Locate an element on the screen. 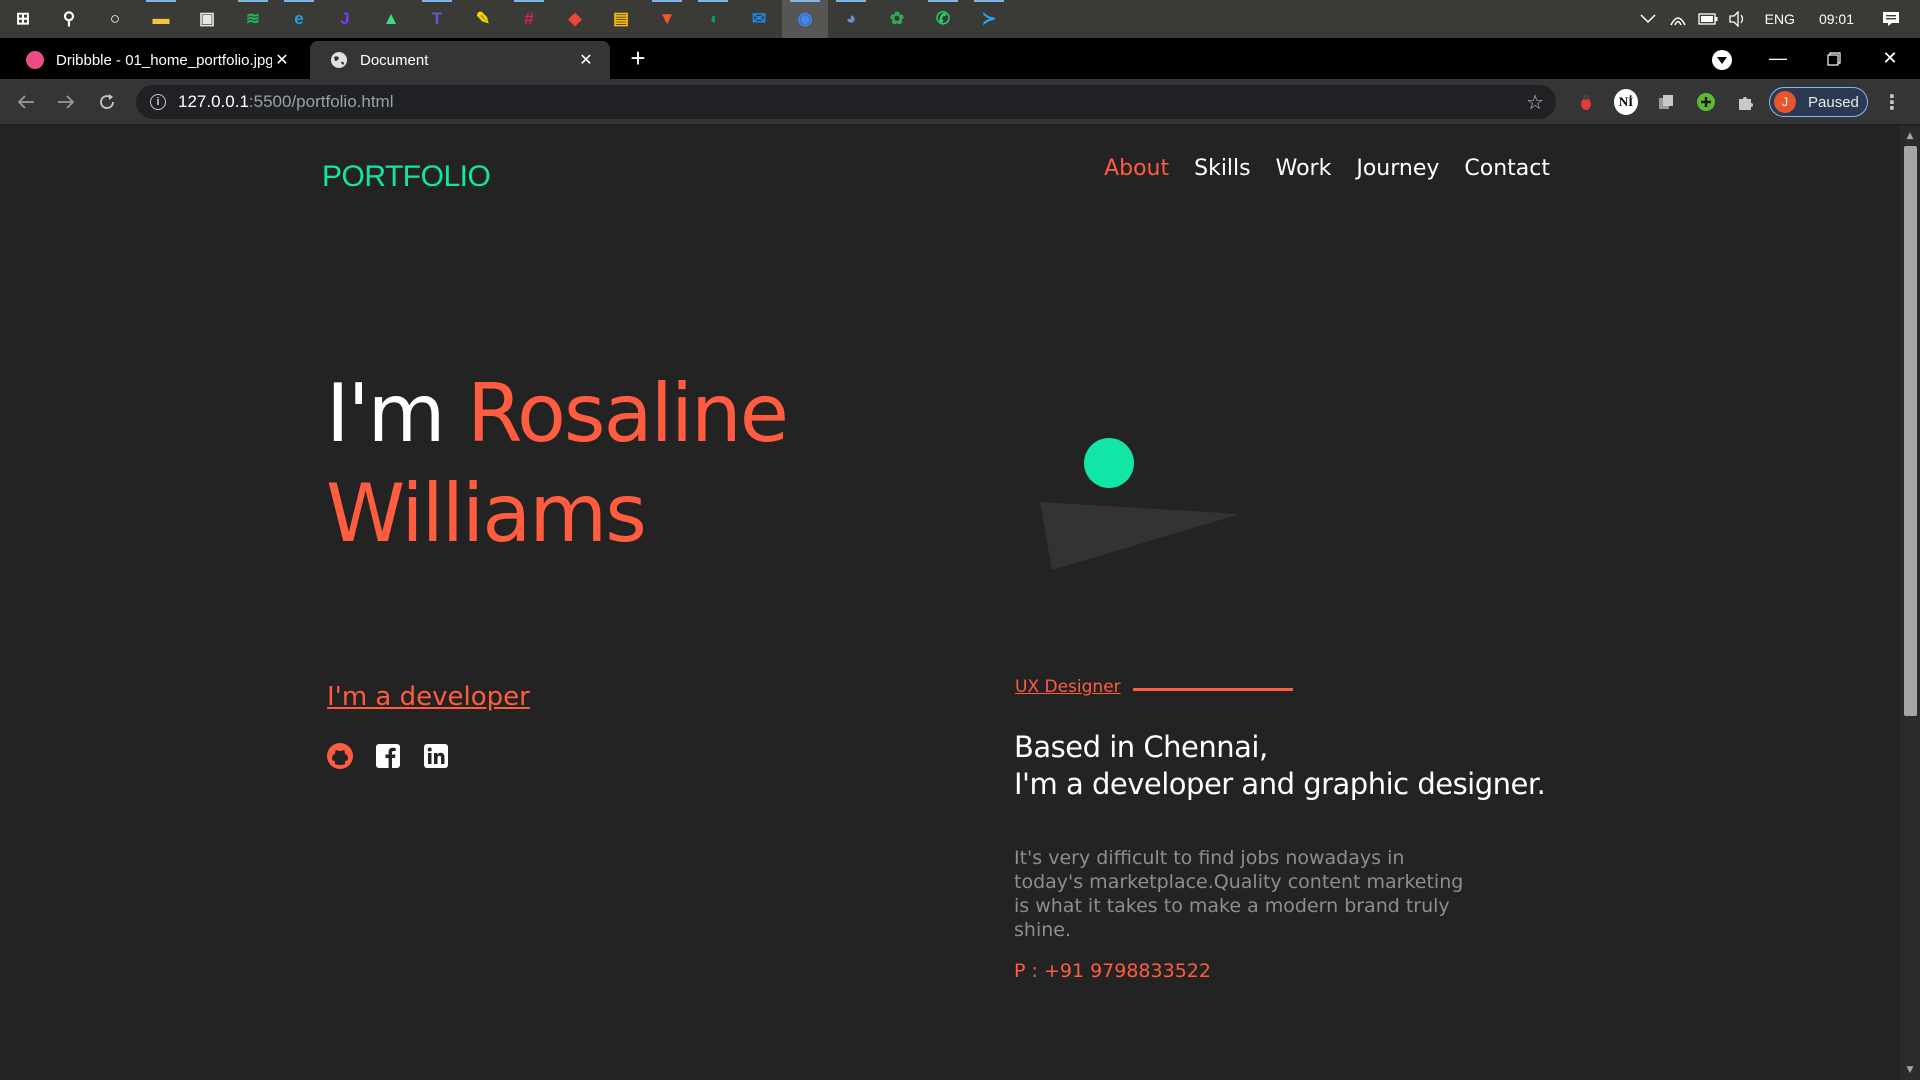  taskbar-app-mongodb: ◖ is located at coordinates (713, 19).